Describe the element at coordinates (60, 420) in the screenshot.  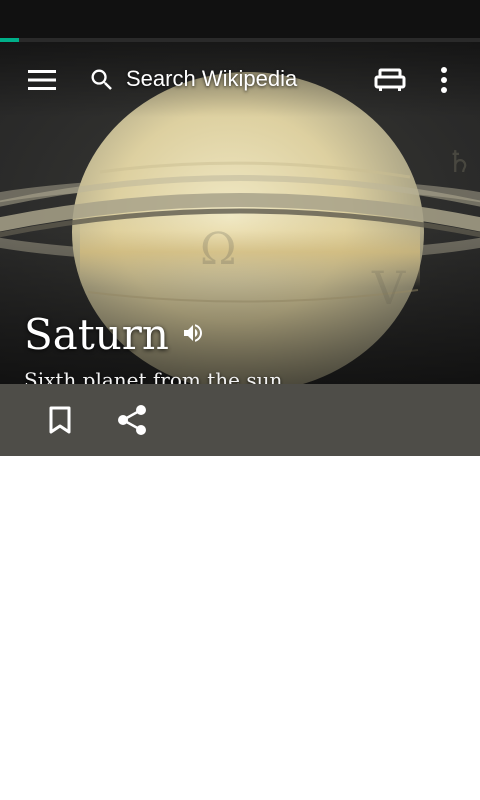
I see `bookmark-icon` at that location.